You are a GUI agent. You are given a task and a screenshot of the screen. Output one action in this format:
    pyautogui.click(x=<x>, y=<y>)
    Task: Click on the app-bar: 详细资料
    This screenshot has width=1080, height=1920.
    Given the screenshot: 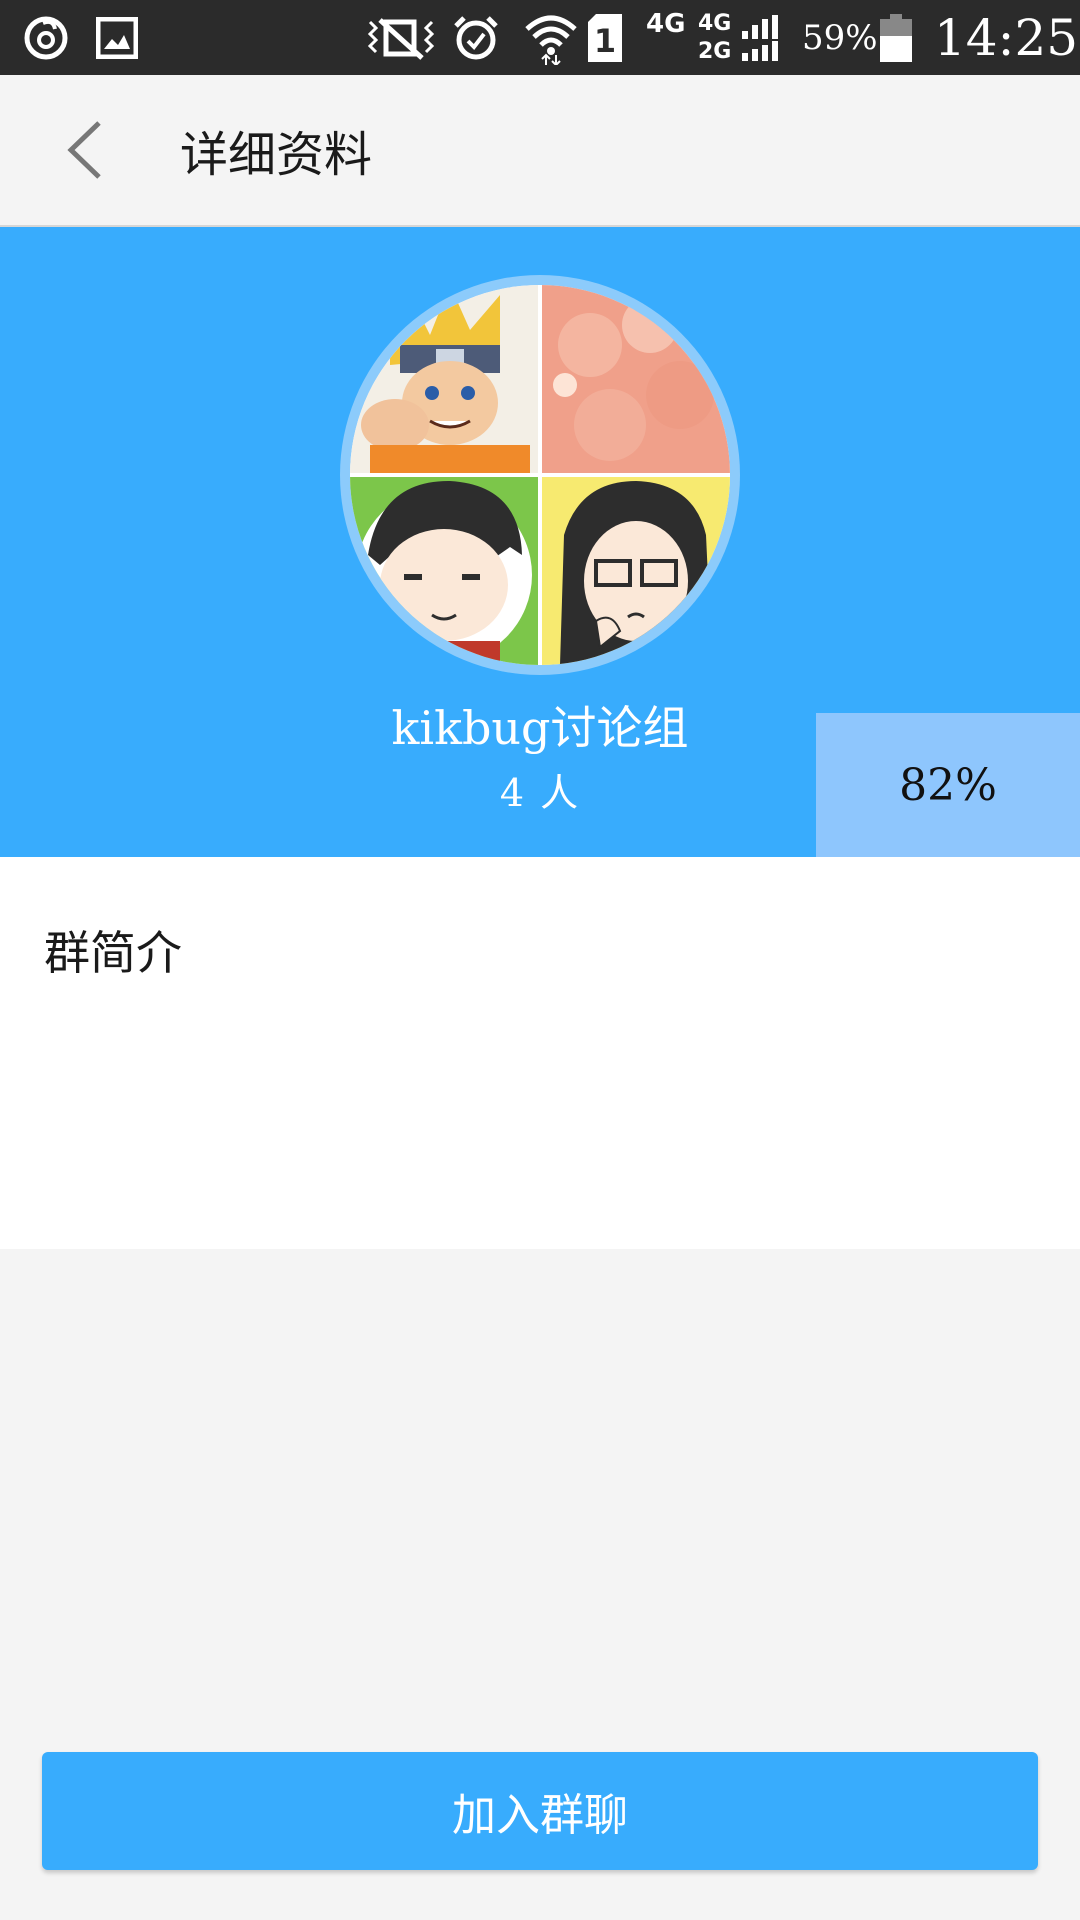 What is the action you would take?
    pyautogui.click(x=540, y=151)
    